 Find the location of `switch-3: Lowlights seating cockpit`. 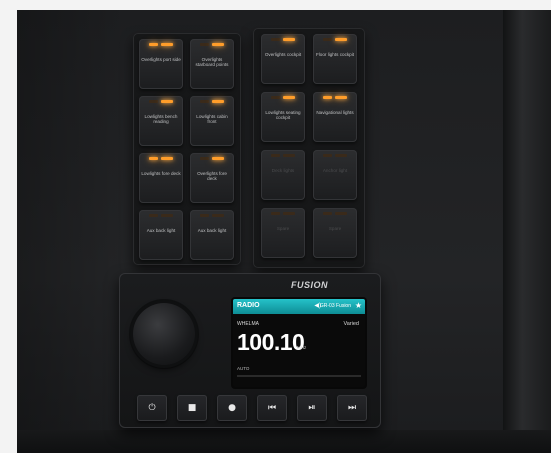

switch-3: Lowlights seating cockpit is located at coordinates (283, 117).